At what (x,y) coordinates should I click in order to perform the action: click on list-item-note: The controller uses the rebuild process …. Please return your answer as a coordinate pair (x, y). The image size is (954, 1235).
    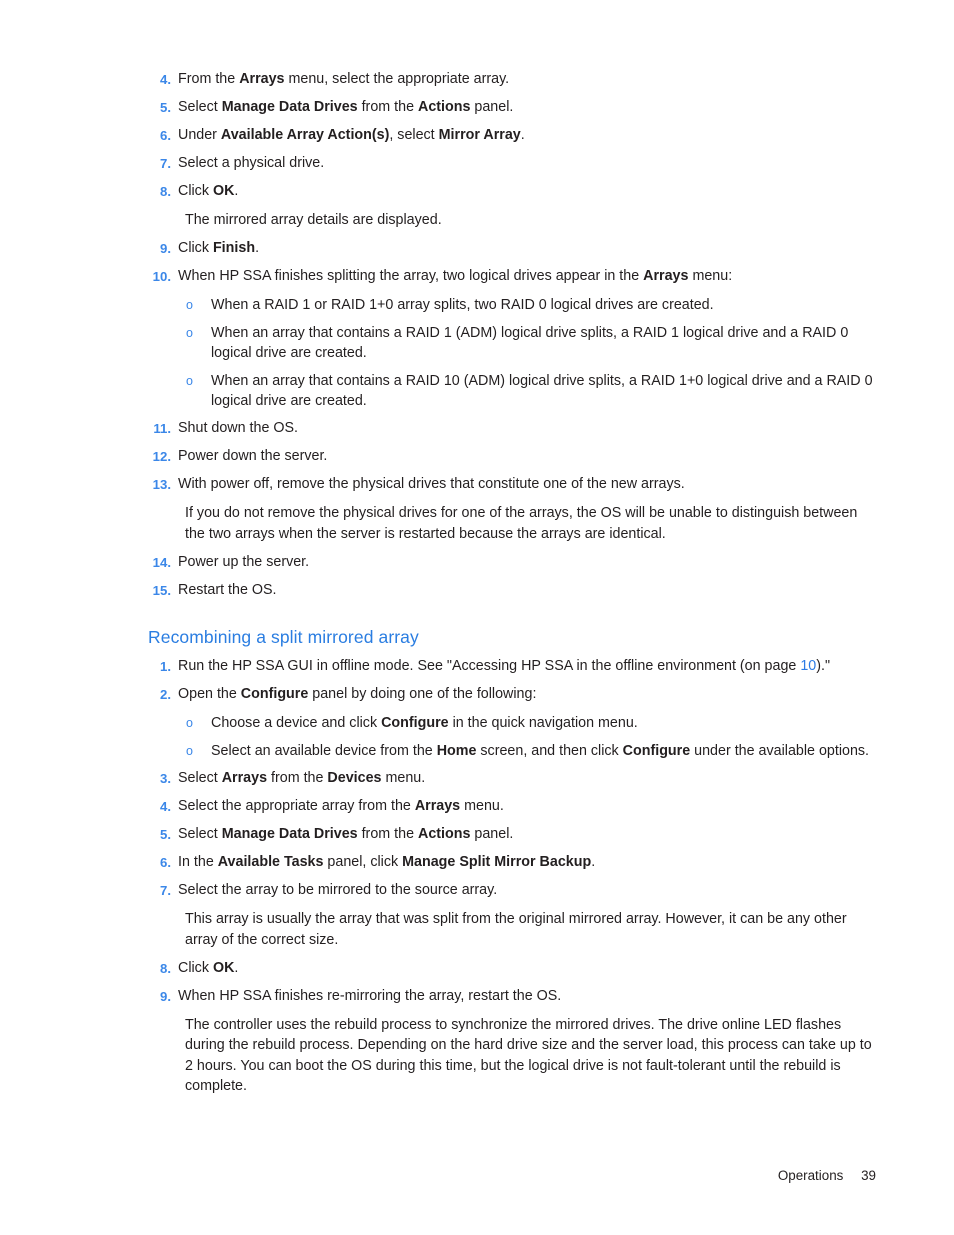
    Looking at the image, I should click on (528, 1055).